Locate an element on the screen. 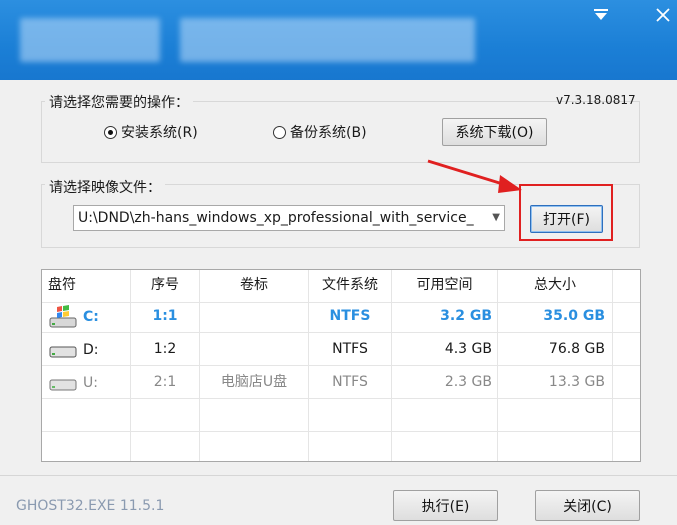  image-file-group-label: 请选择映像文件： is located at coordinates (105, 187).